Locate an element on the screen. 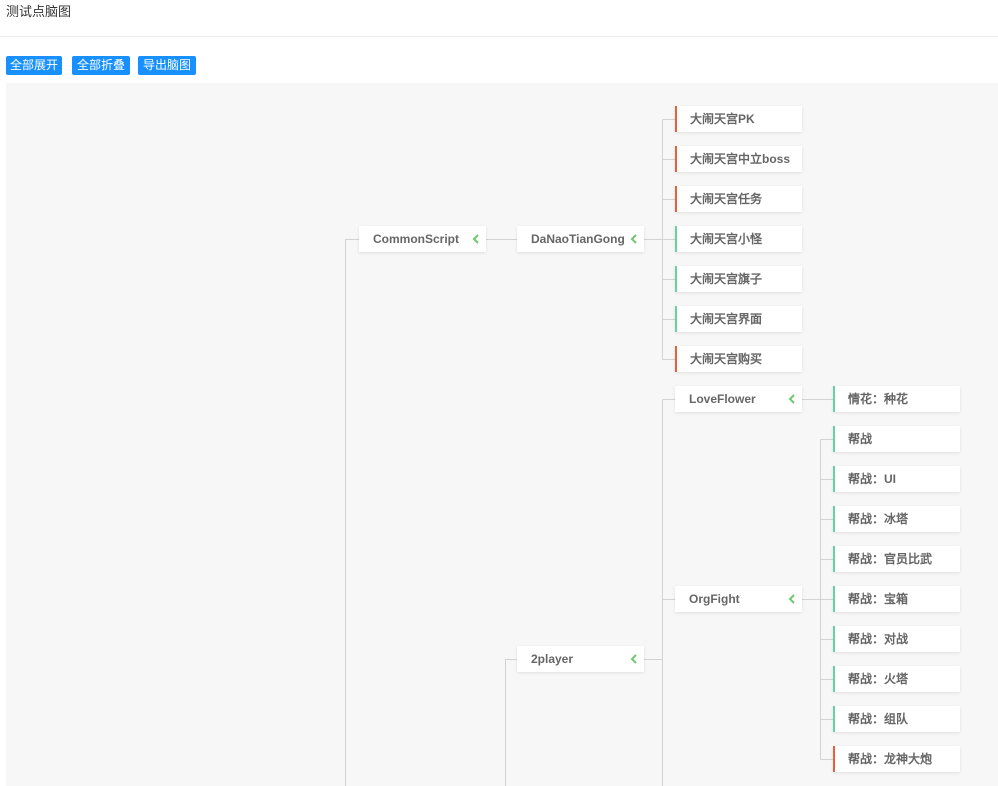 This screenshot has width=998, height=786. node-orgfight-fire-tower: 帮战：火塔 is located at coordinates (896, 679).